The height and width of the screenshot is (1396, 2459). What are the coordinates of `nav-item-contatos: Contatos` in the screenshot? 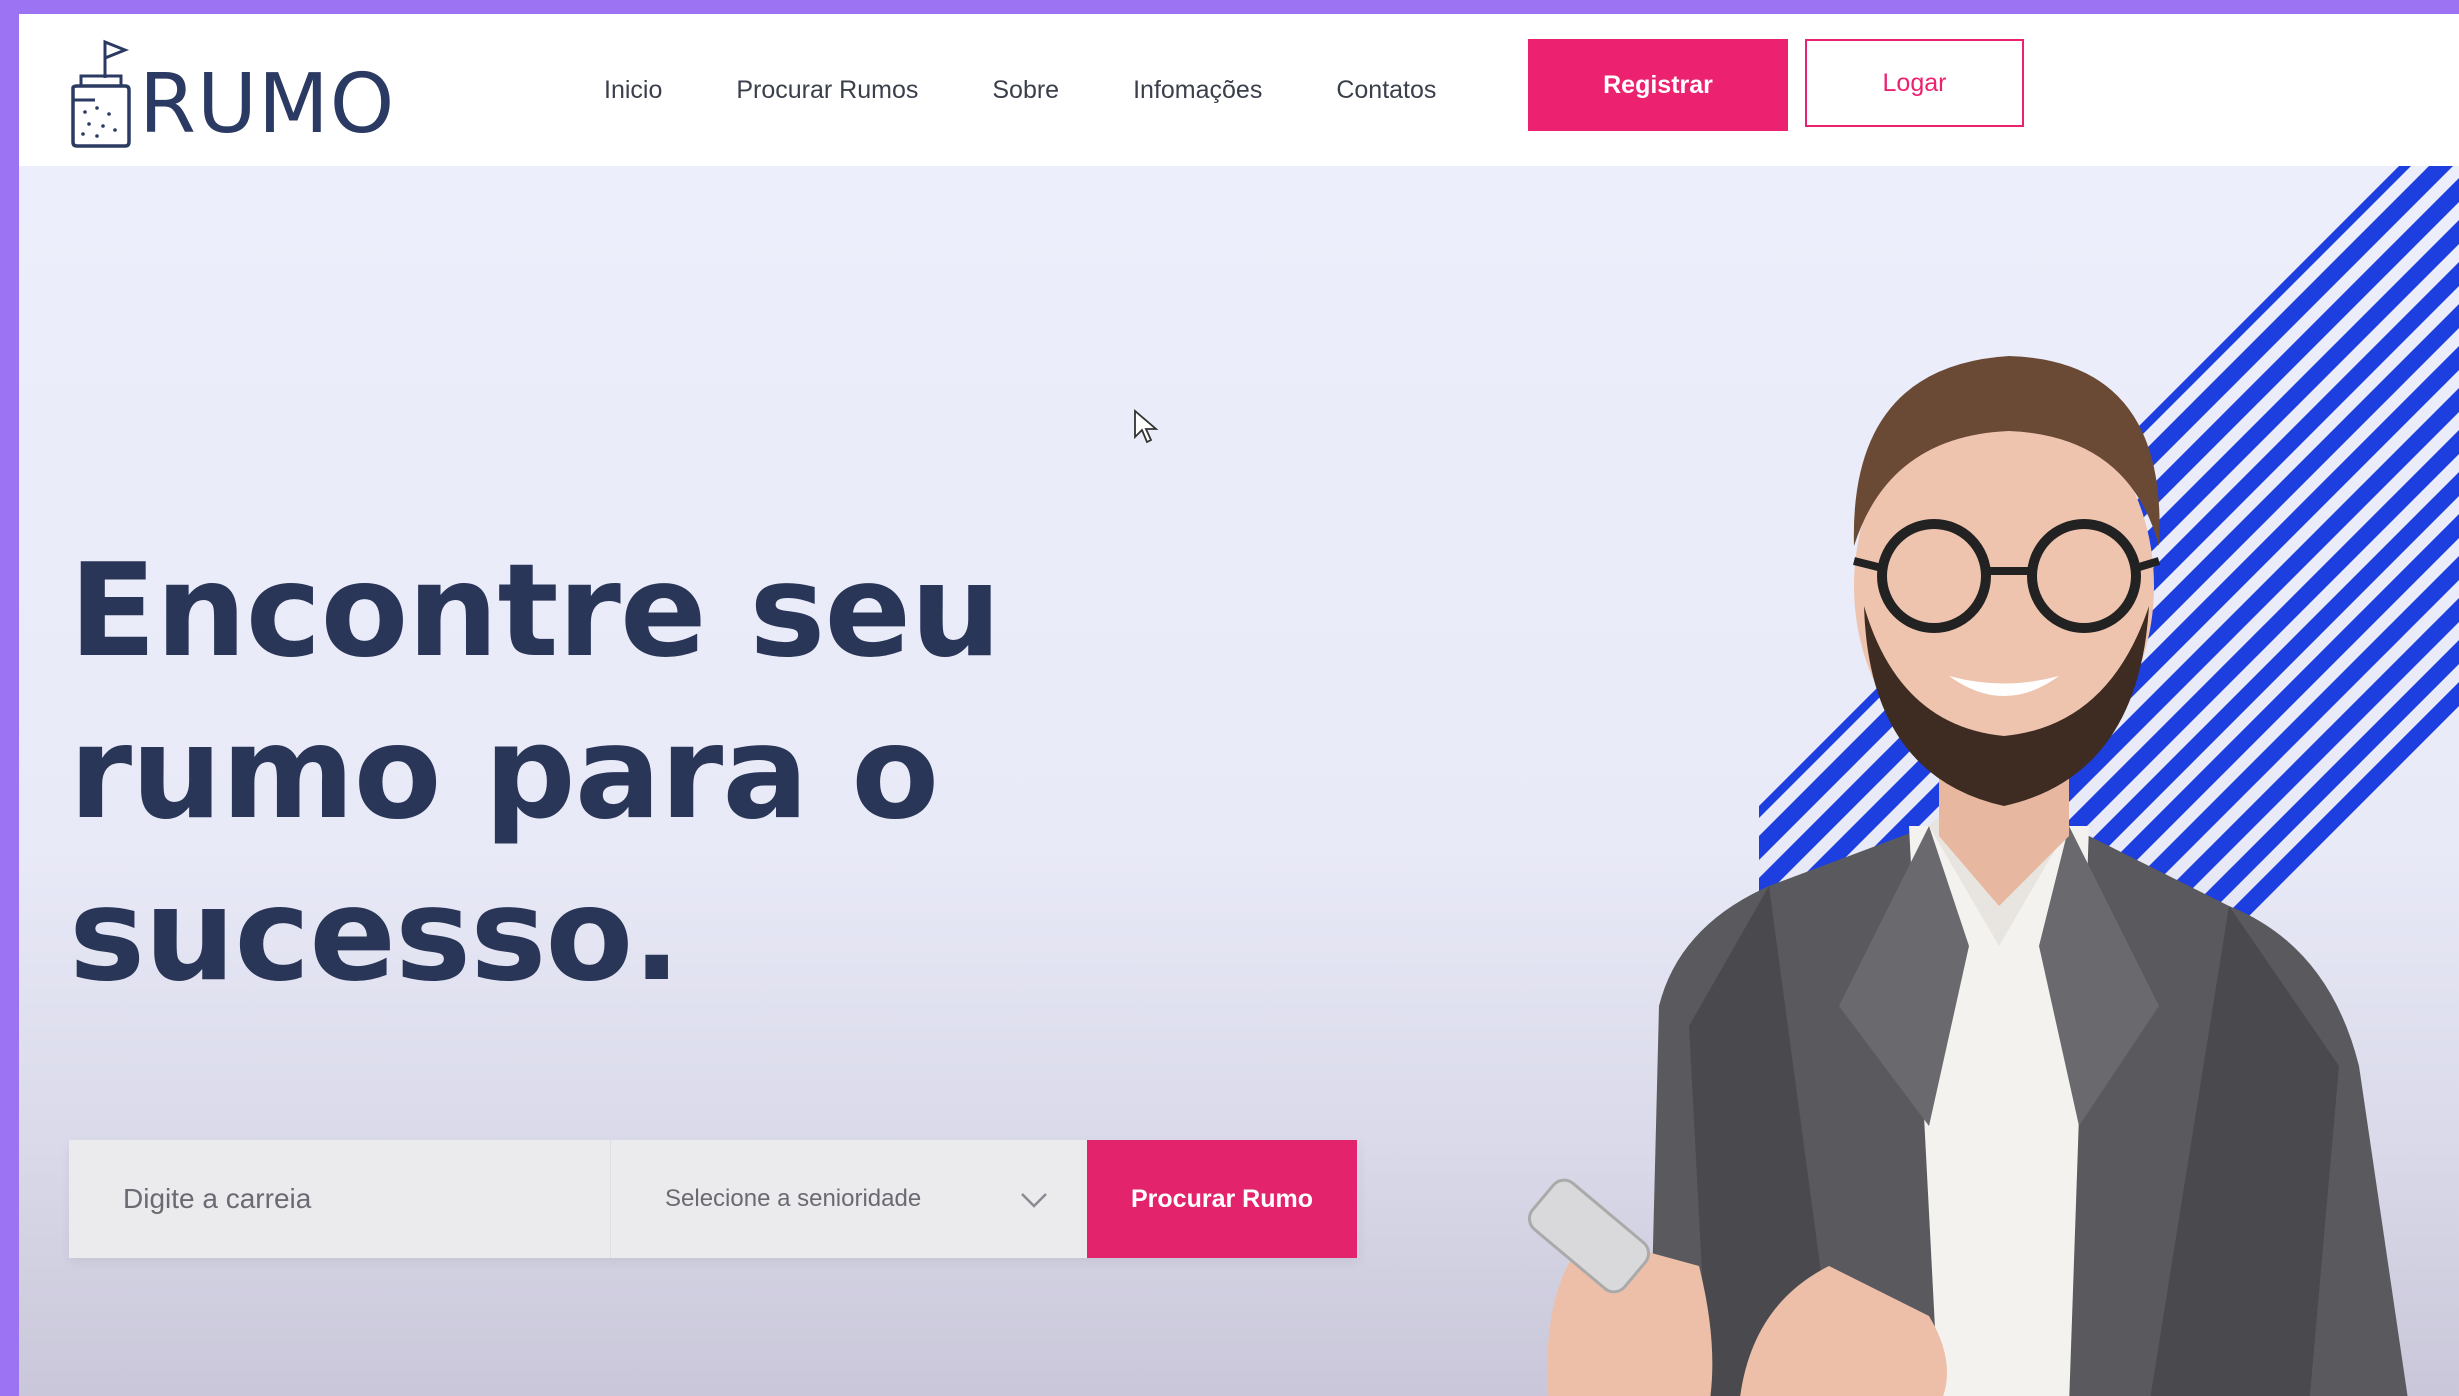 It's located at (1386, 90).